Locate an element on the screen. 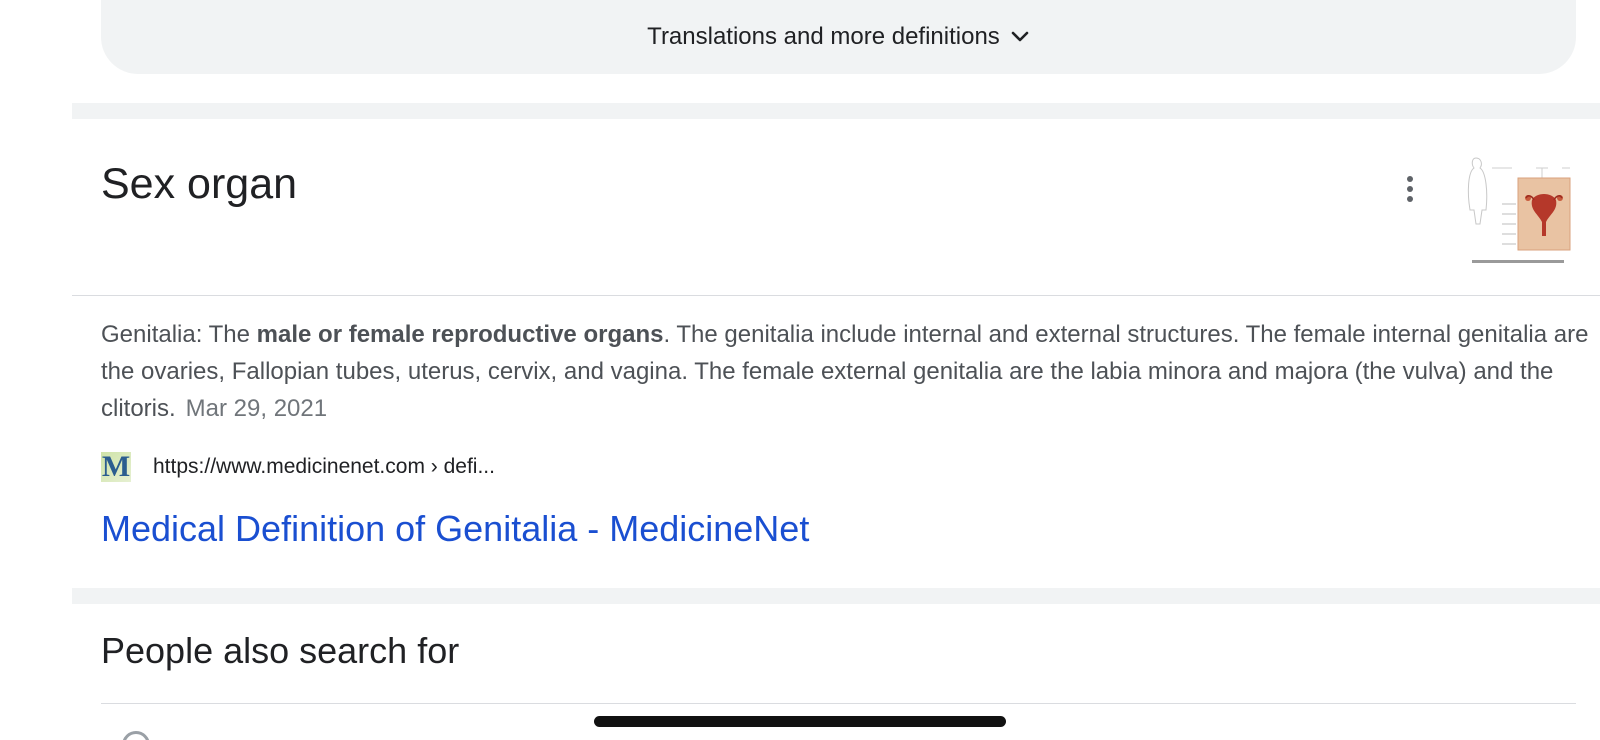  more-options-icon is located at coordinates (1410, 189).